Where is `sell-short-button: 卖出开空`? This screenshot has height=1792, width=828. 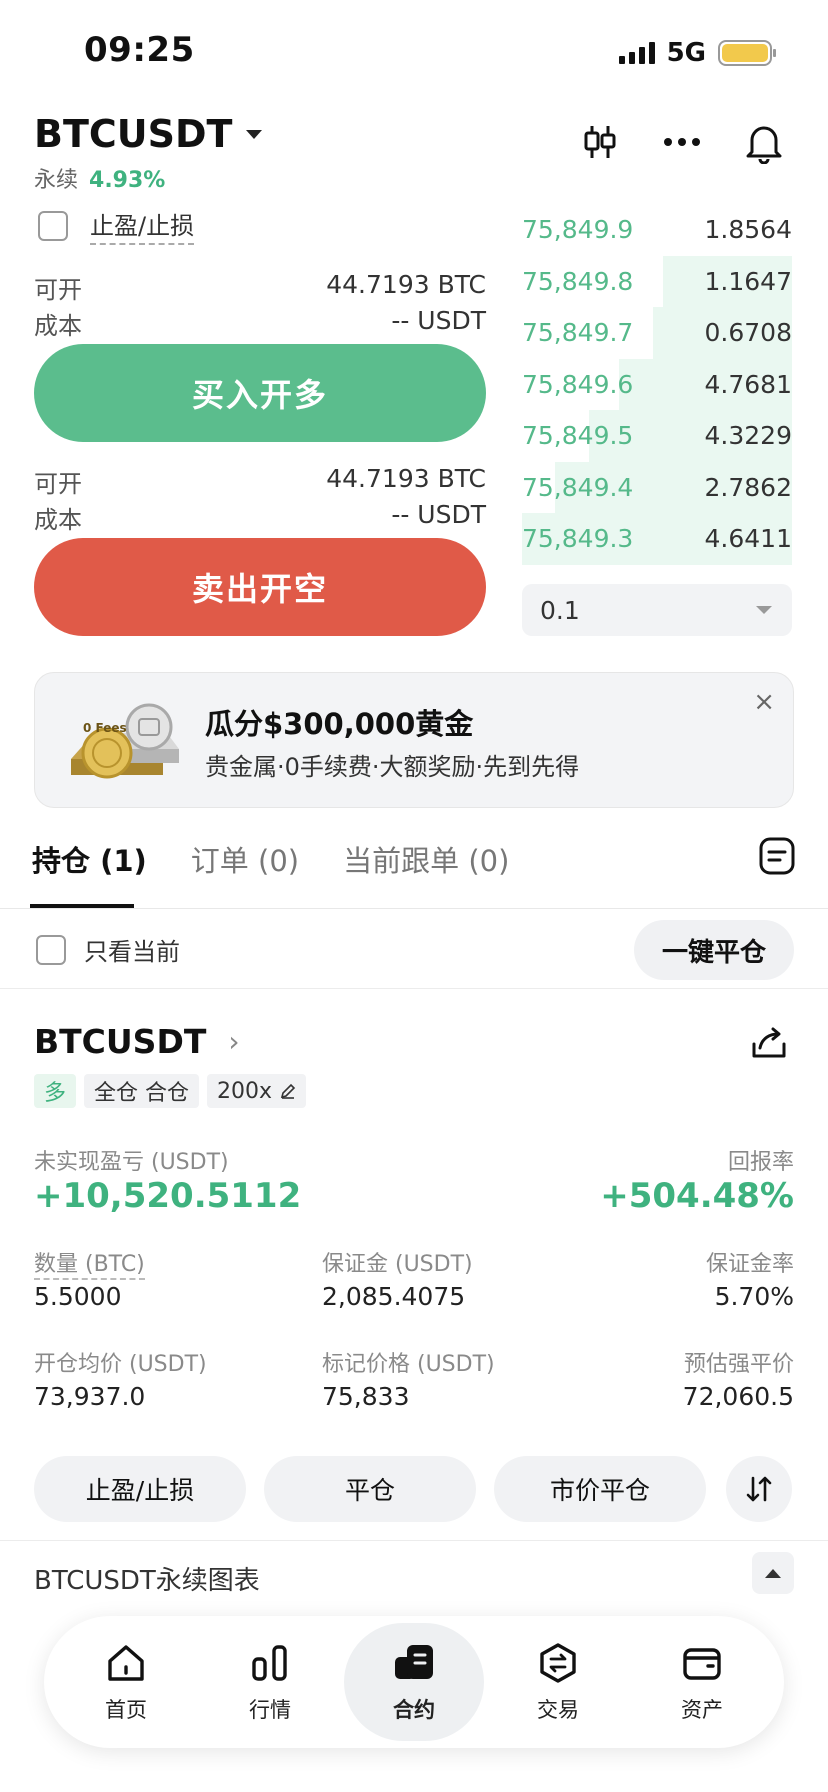 sell-short-button: 卖出开空 is located at coordinates (260, 587).